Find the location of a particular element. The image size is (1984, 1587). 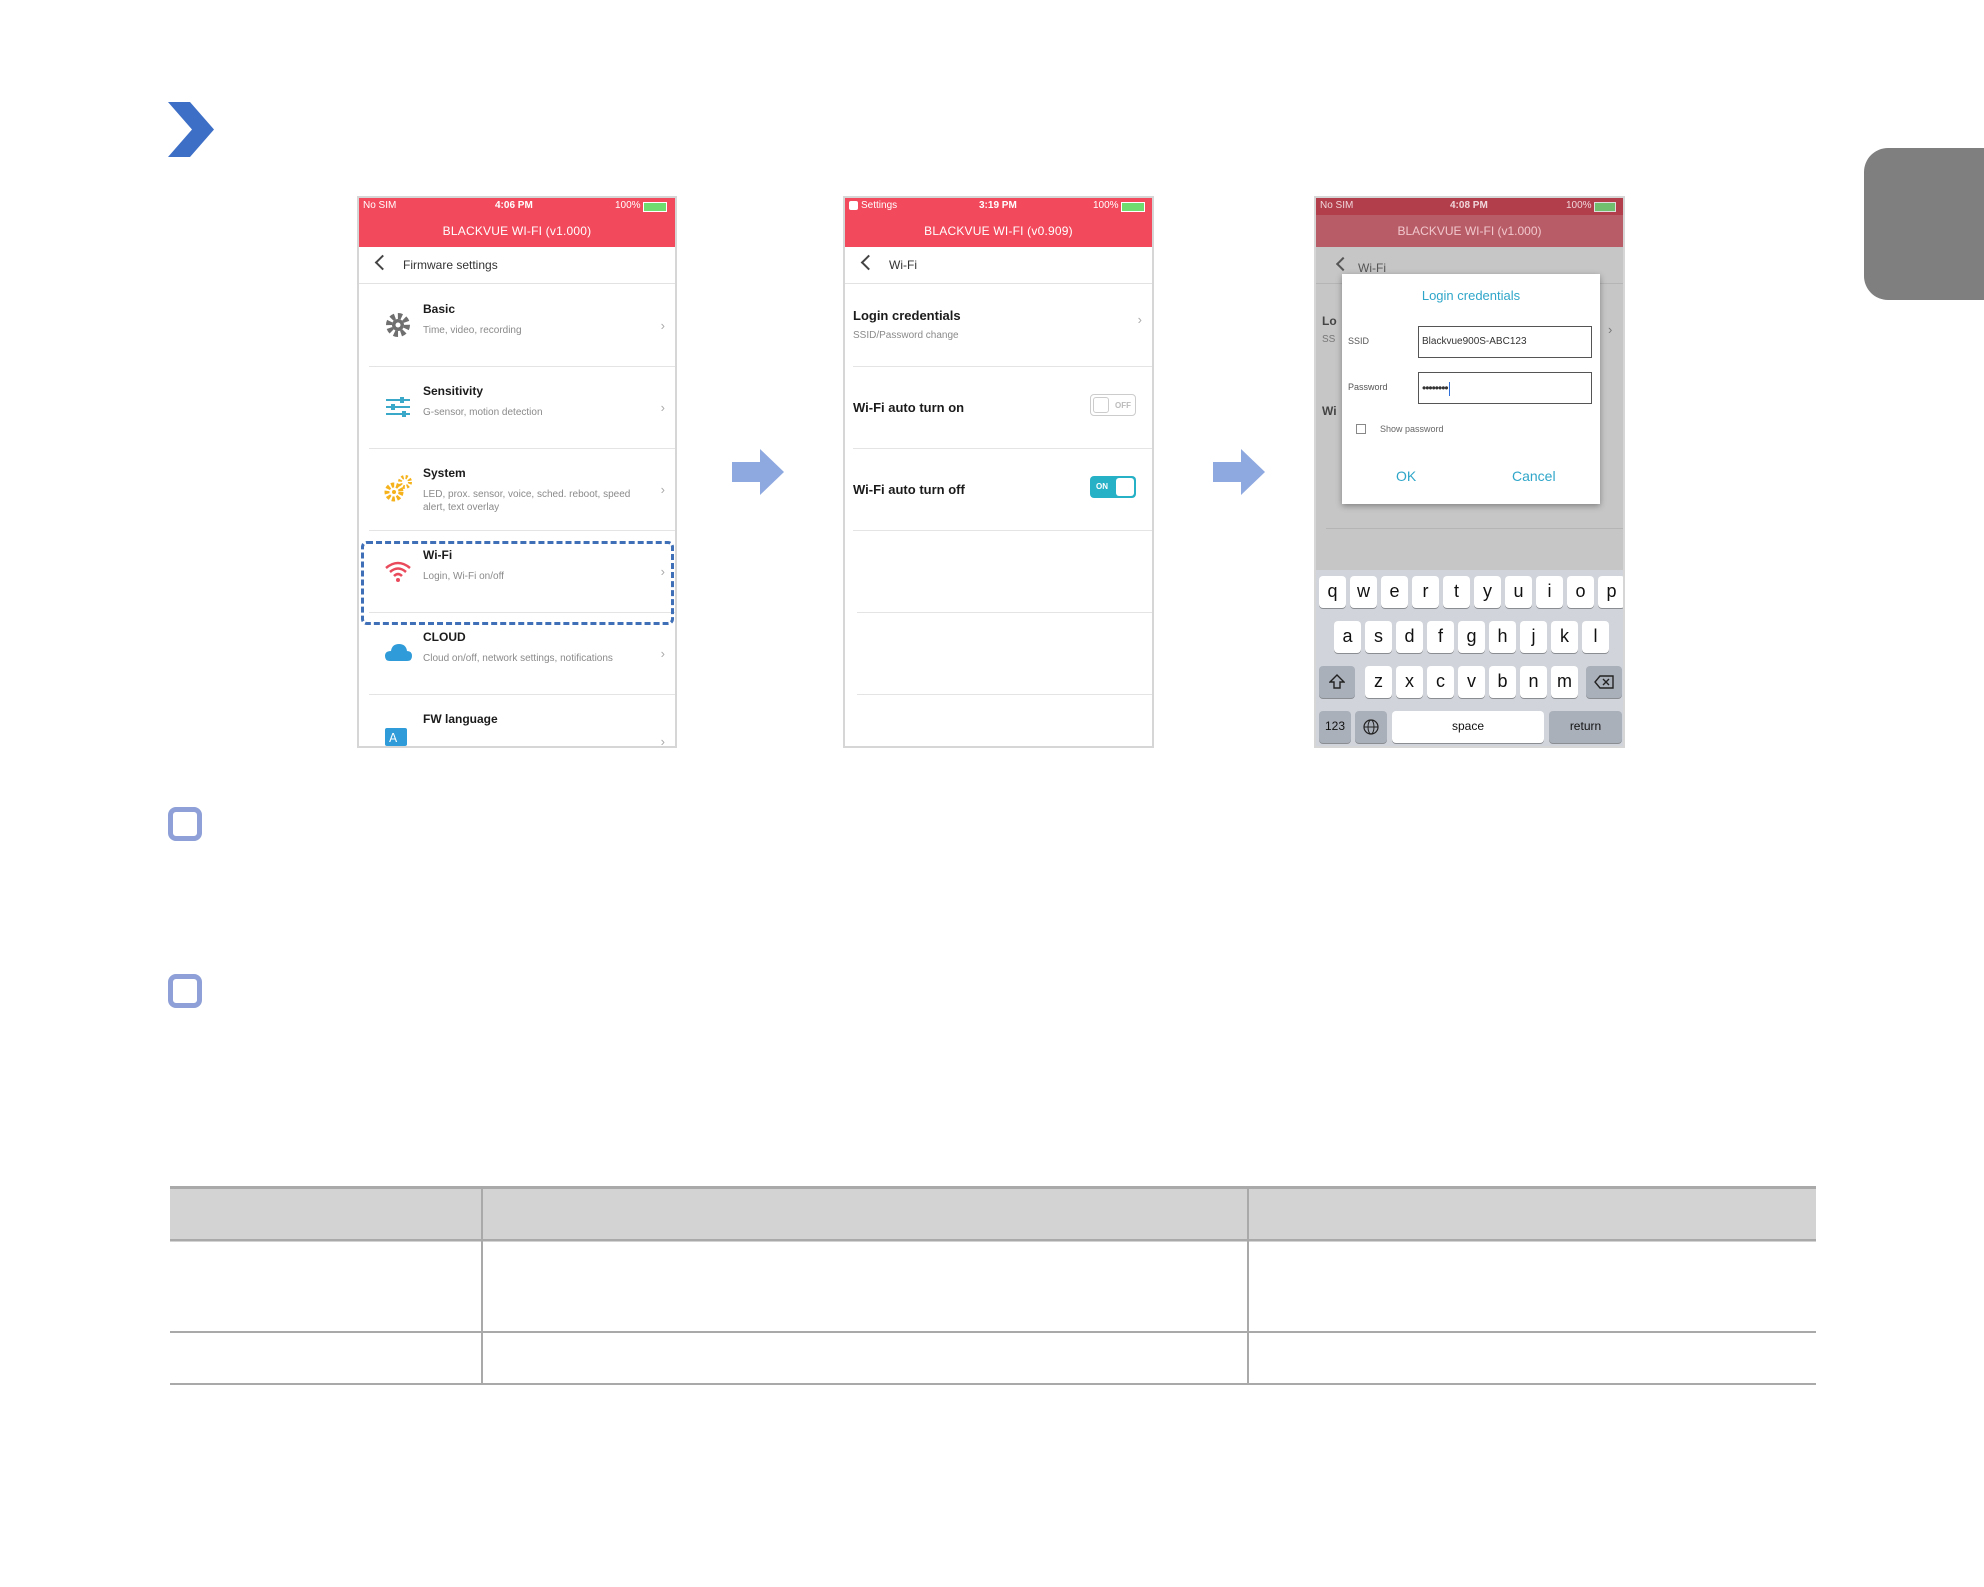

space-key: space is located at coordinates (1468, 727).